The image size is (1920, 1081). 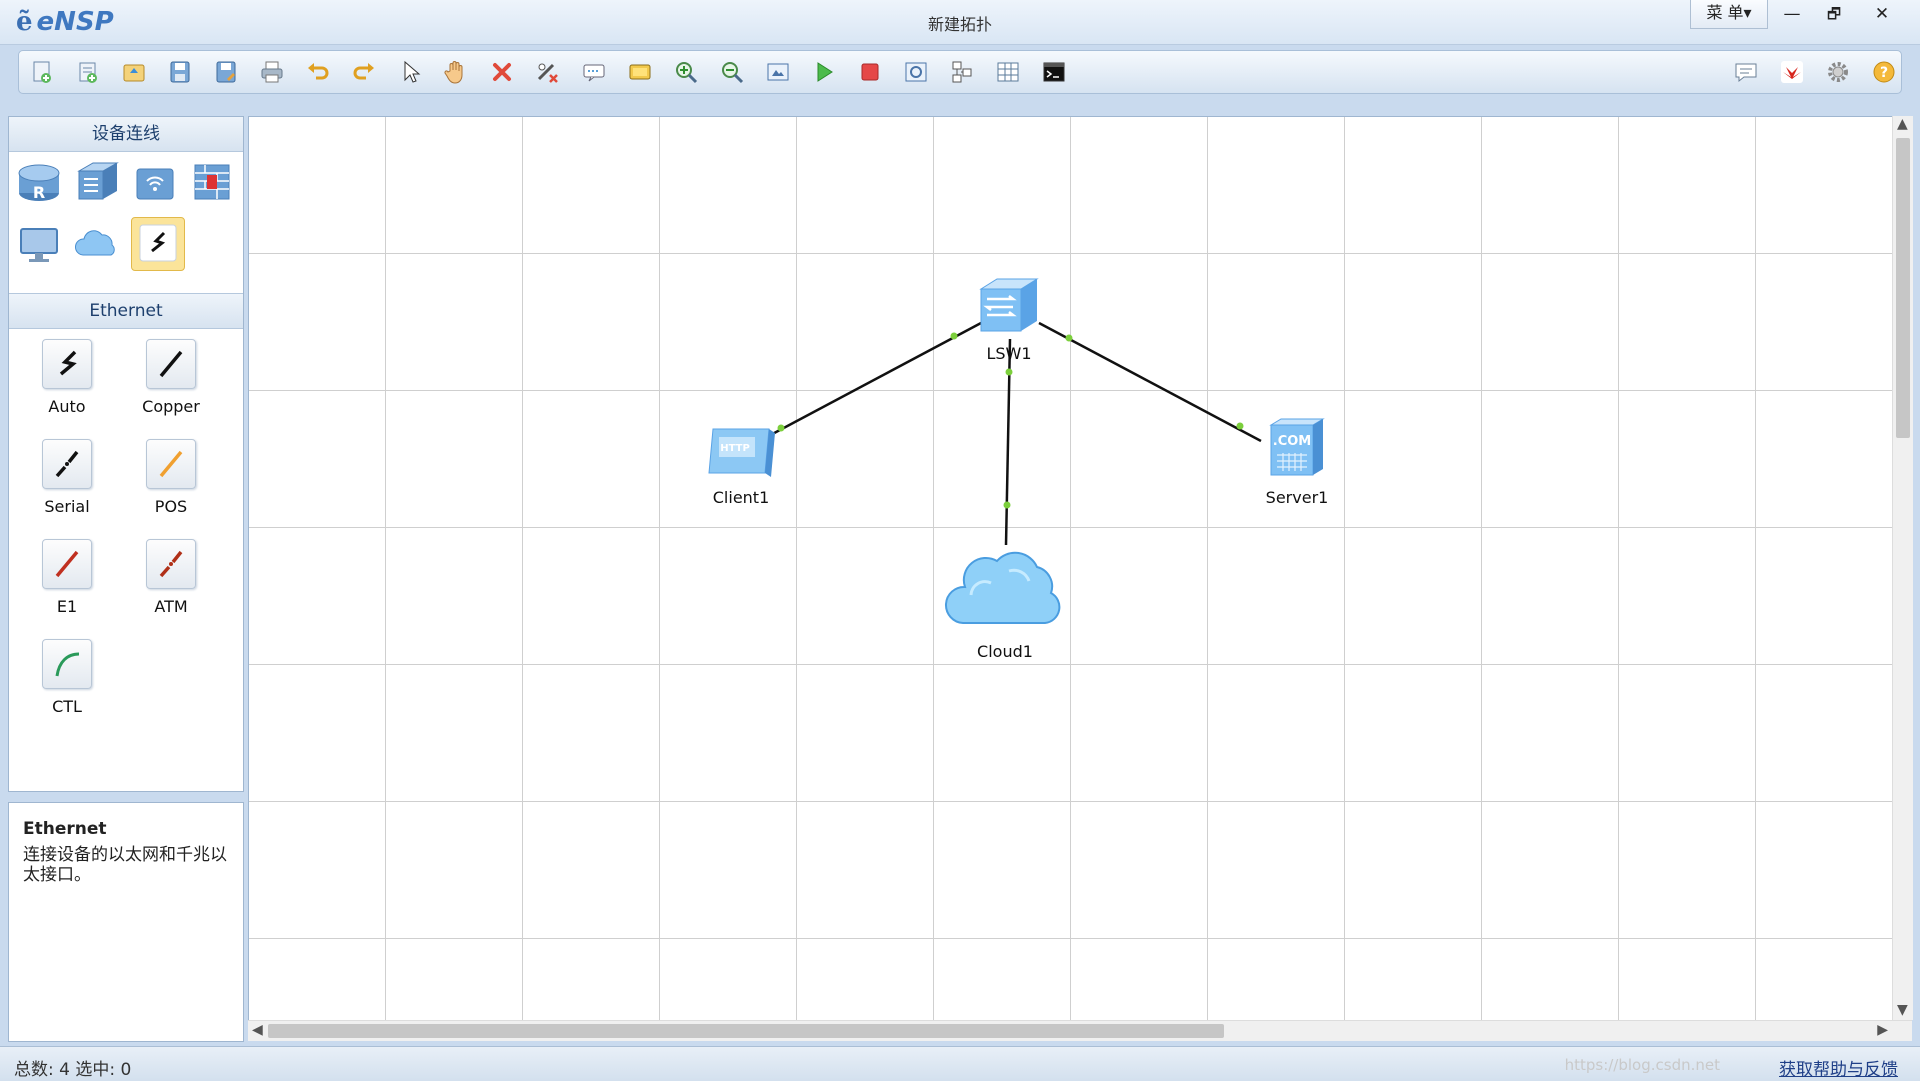 I want to click on vertical-scrollbar: ▲ ▼, so click(x=1902, y=568).